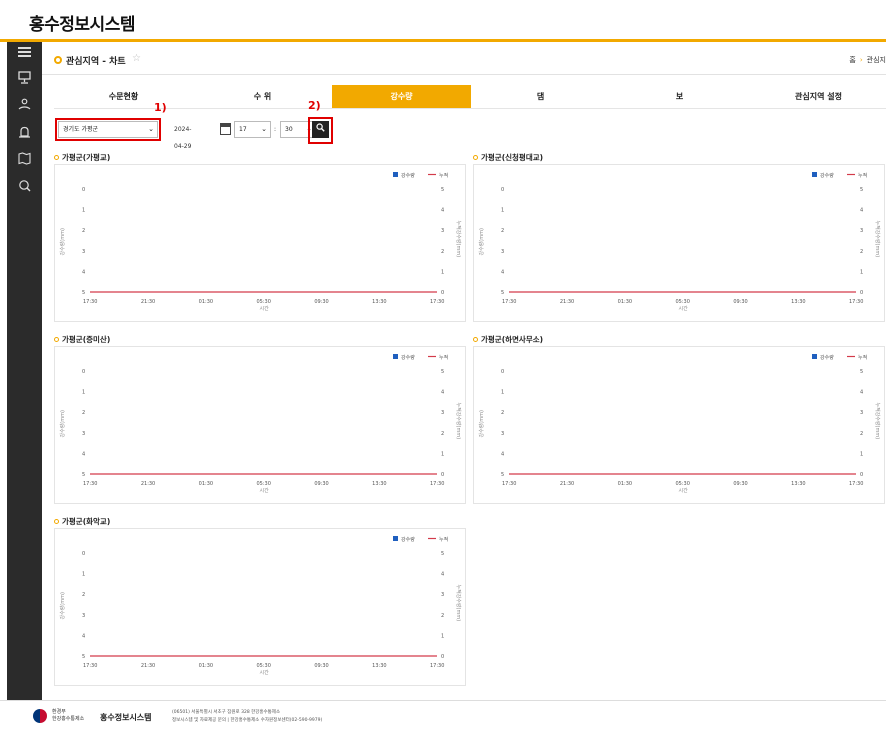 The width and height of the screenshot is (886, 730). Describe the element at coordinates (160, 107) in the screenshot. I see `annotation-label-1: 1)` at that location.